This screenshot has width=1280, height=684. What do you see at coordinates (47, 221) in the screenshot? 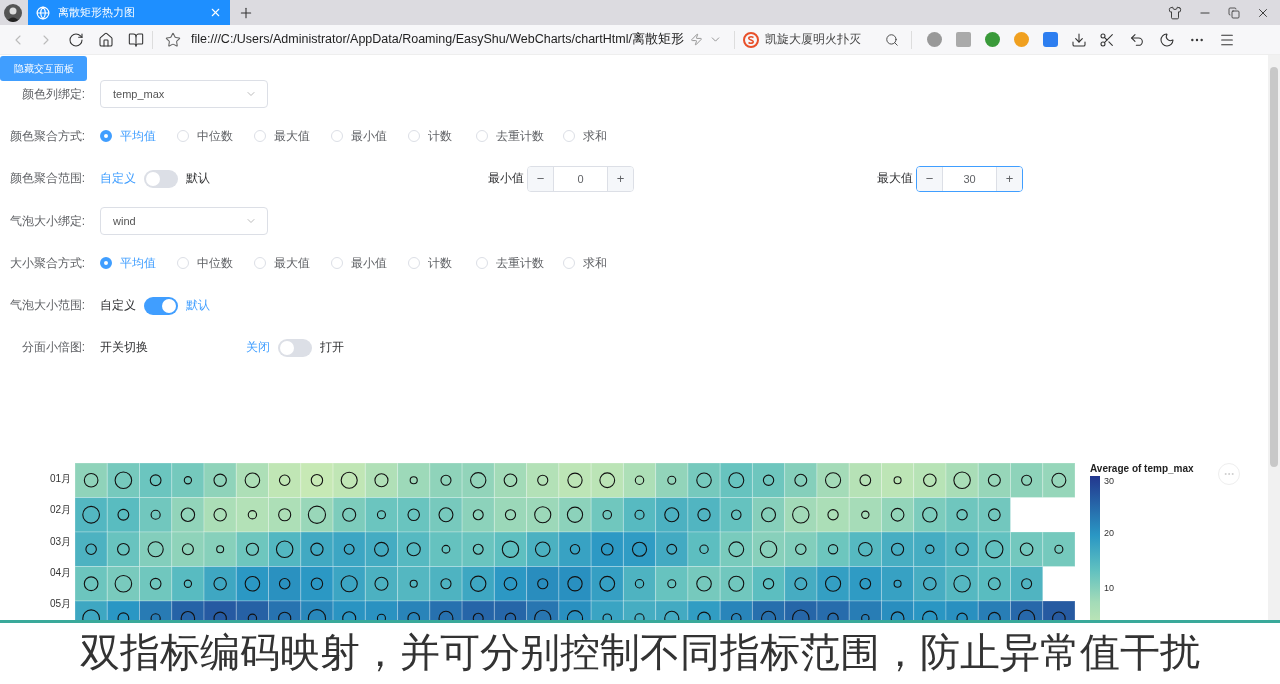
I see `field-label: 气泡大小绑定:` at bounding box center [47, 221].